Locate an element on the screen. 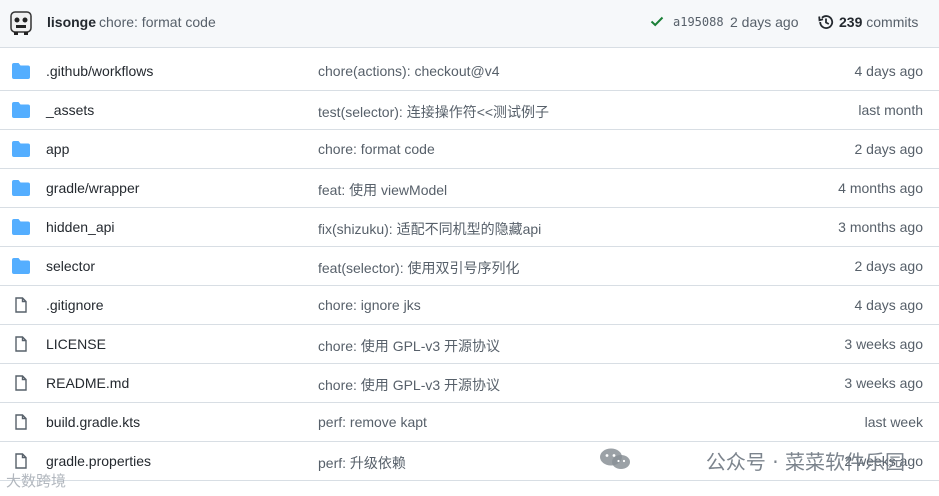  file-commit-message: test(selector): 连接操作符<<测试例子 is located at coordinates (433, 112).